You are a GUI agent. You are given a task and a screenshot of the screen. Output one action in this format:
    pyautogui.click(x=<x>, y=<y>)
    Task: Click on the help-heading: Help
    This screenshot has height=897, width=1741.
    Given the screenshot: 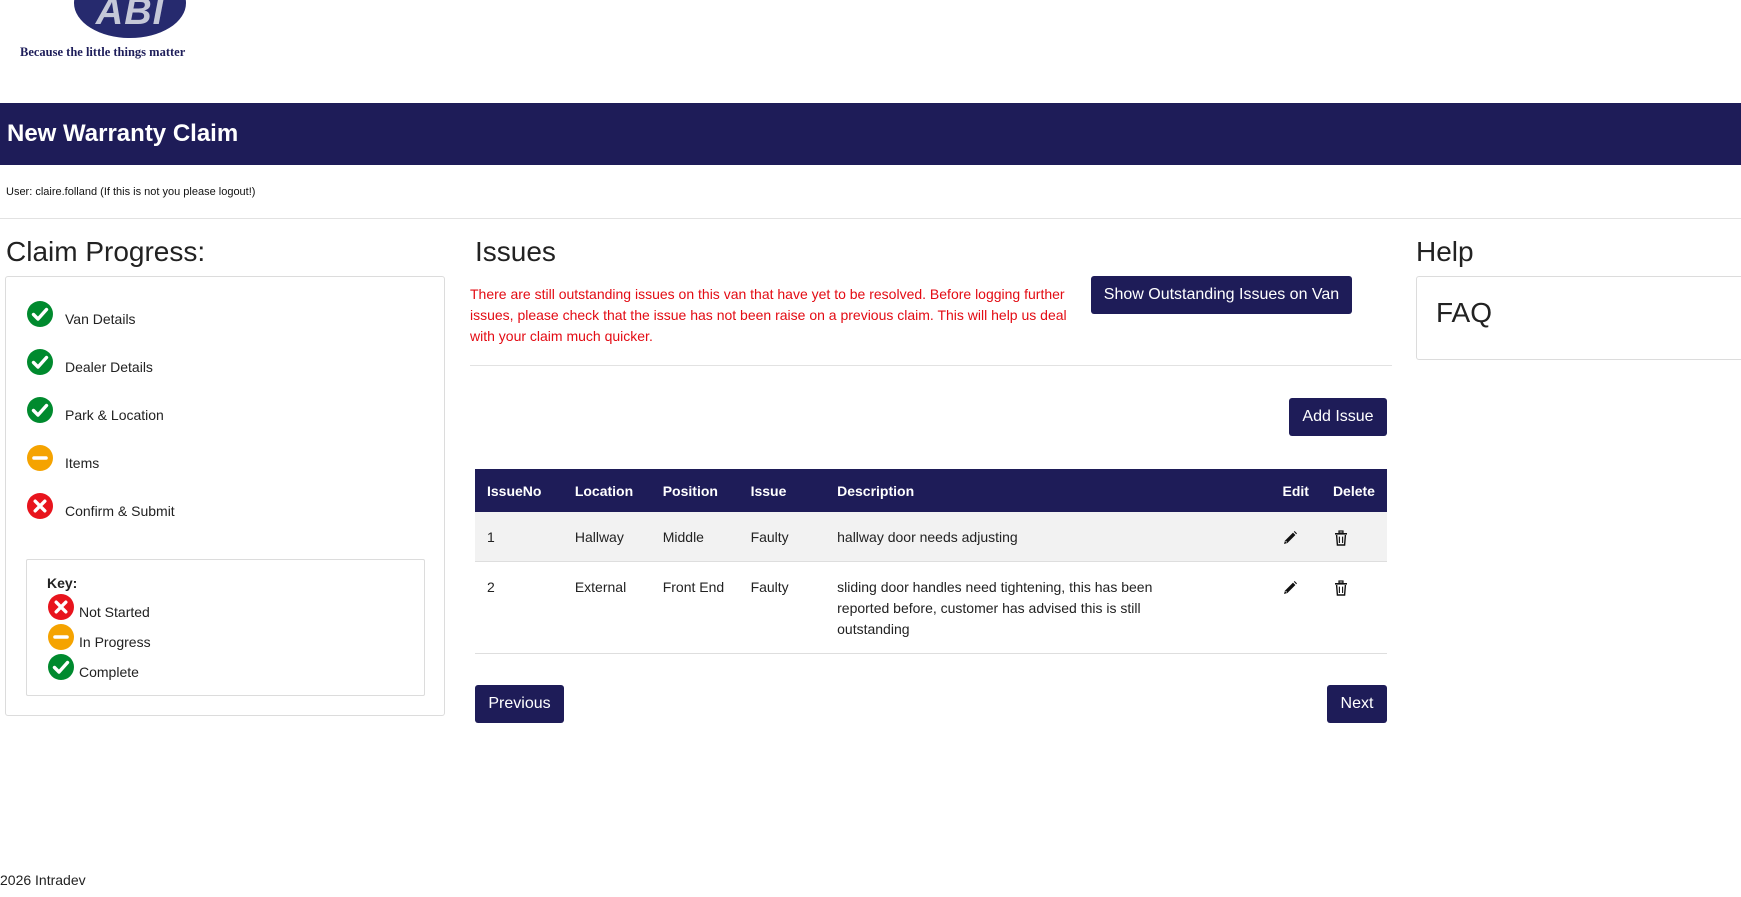 What is the action you would take?
    pyautogui.click(x=1445, y=251)
    